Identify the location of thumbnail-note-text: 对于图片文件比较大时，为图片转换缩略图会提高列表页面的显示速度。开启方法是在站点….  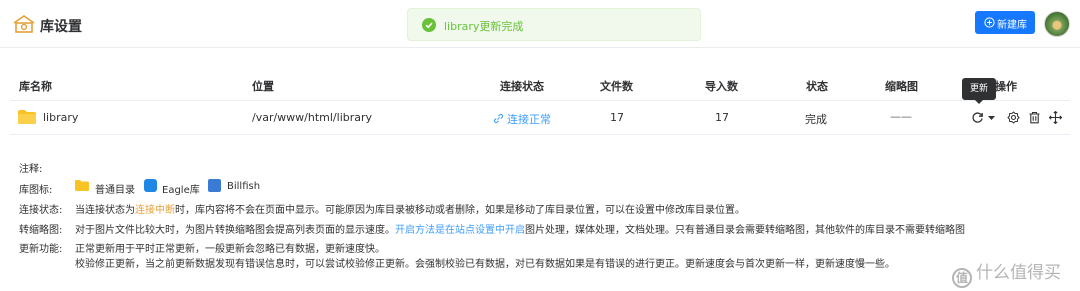
(520, 228).